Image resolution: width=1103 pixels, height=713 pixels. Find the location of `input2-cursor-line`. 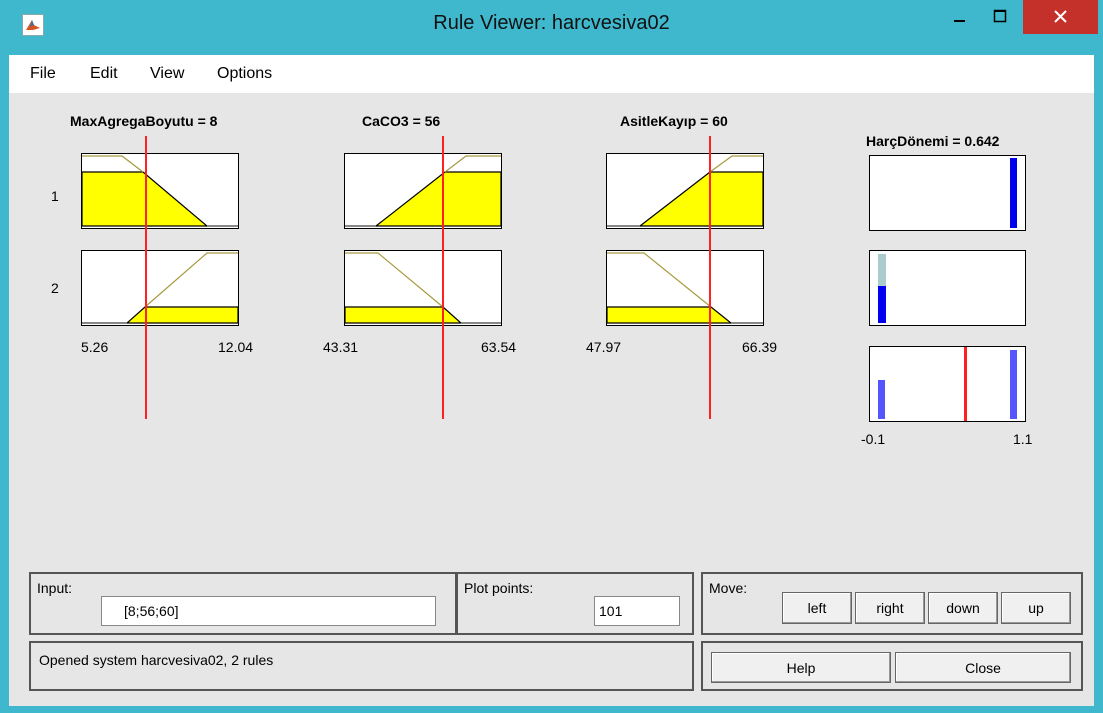

input2-cursor-line is located at coordinates (443, 277).